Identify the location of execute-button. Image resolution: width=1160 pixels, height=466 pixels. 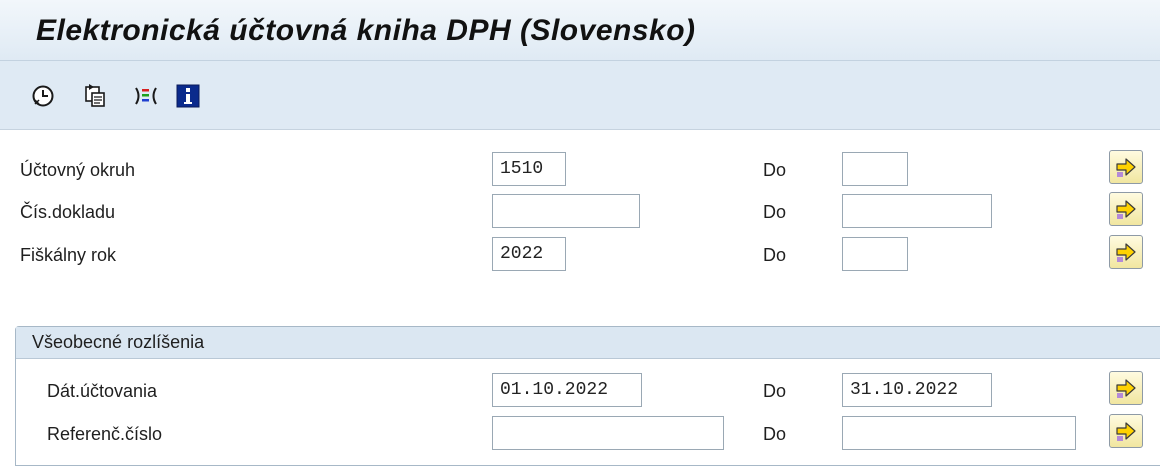
(43, 96).